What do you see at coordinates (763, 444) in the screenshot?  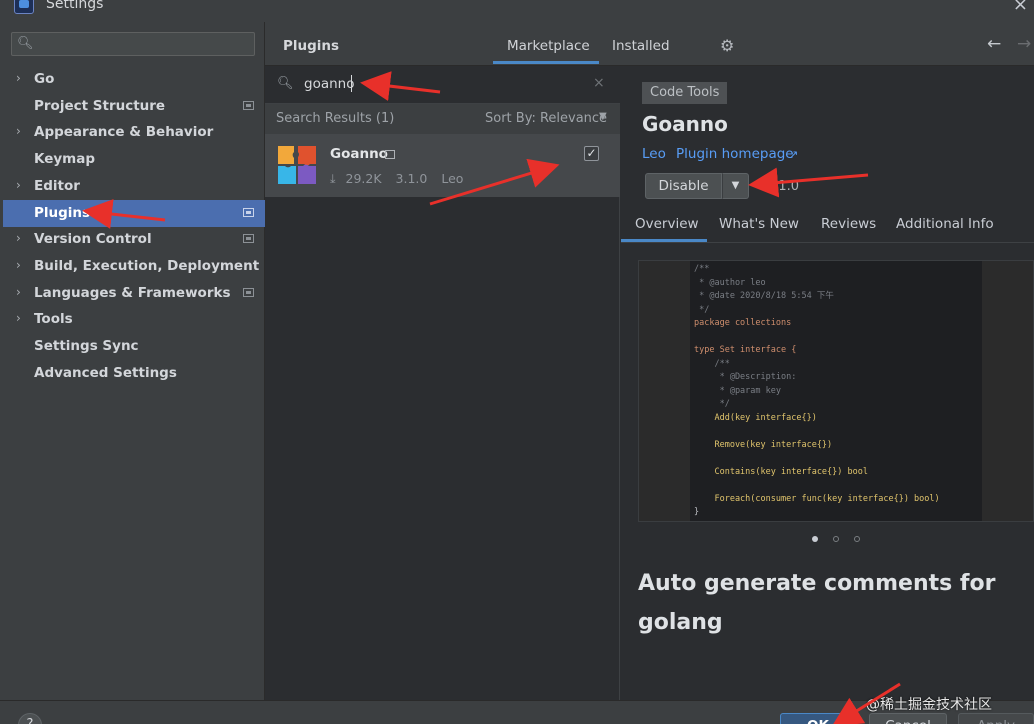 I see `code-line: Remove(key interface{})` at bounding box center [763, 444].